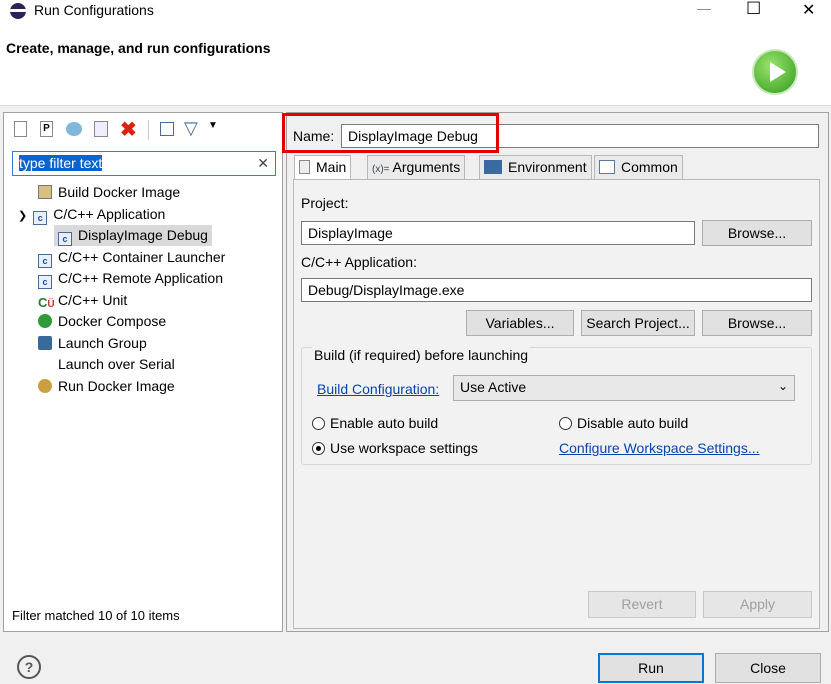  What do you see at coordinates (102, 321) in the screenshot?
I see `tree-item-docker-compose: Docker Compose` at bounding box center [102, 321].